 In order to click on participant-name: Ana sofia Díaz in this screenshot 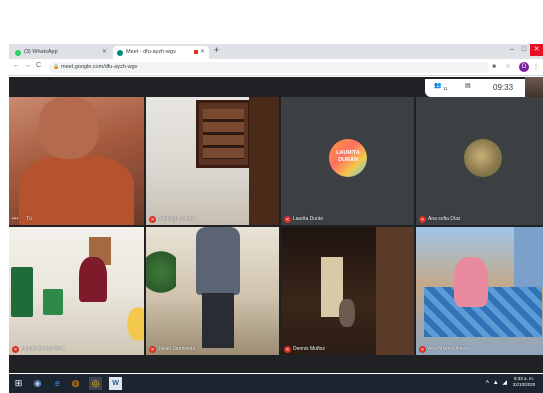, I will do `click(444, 219)`.